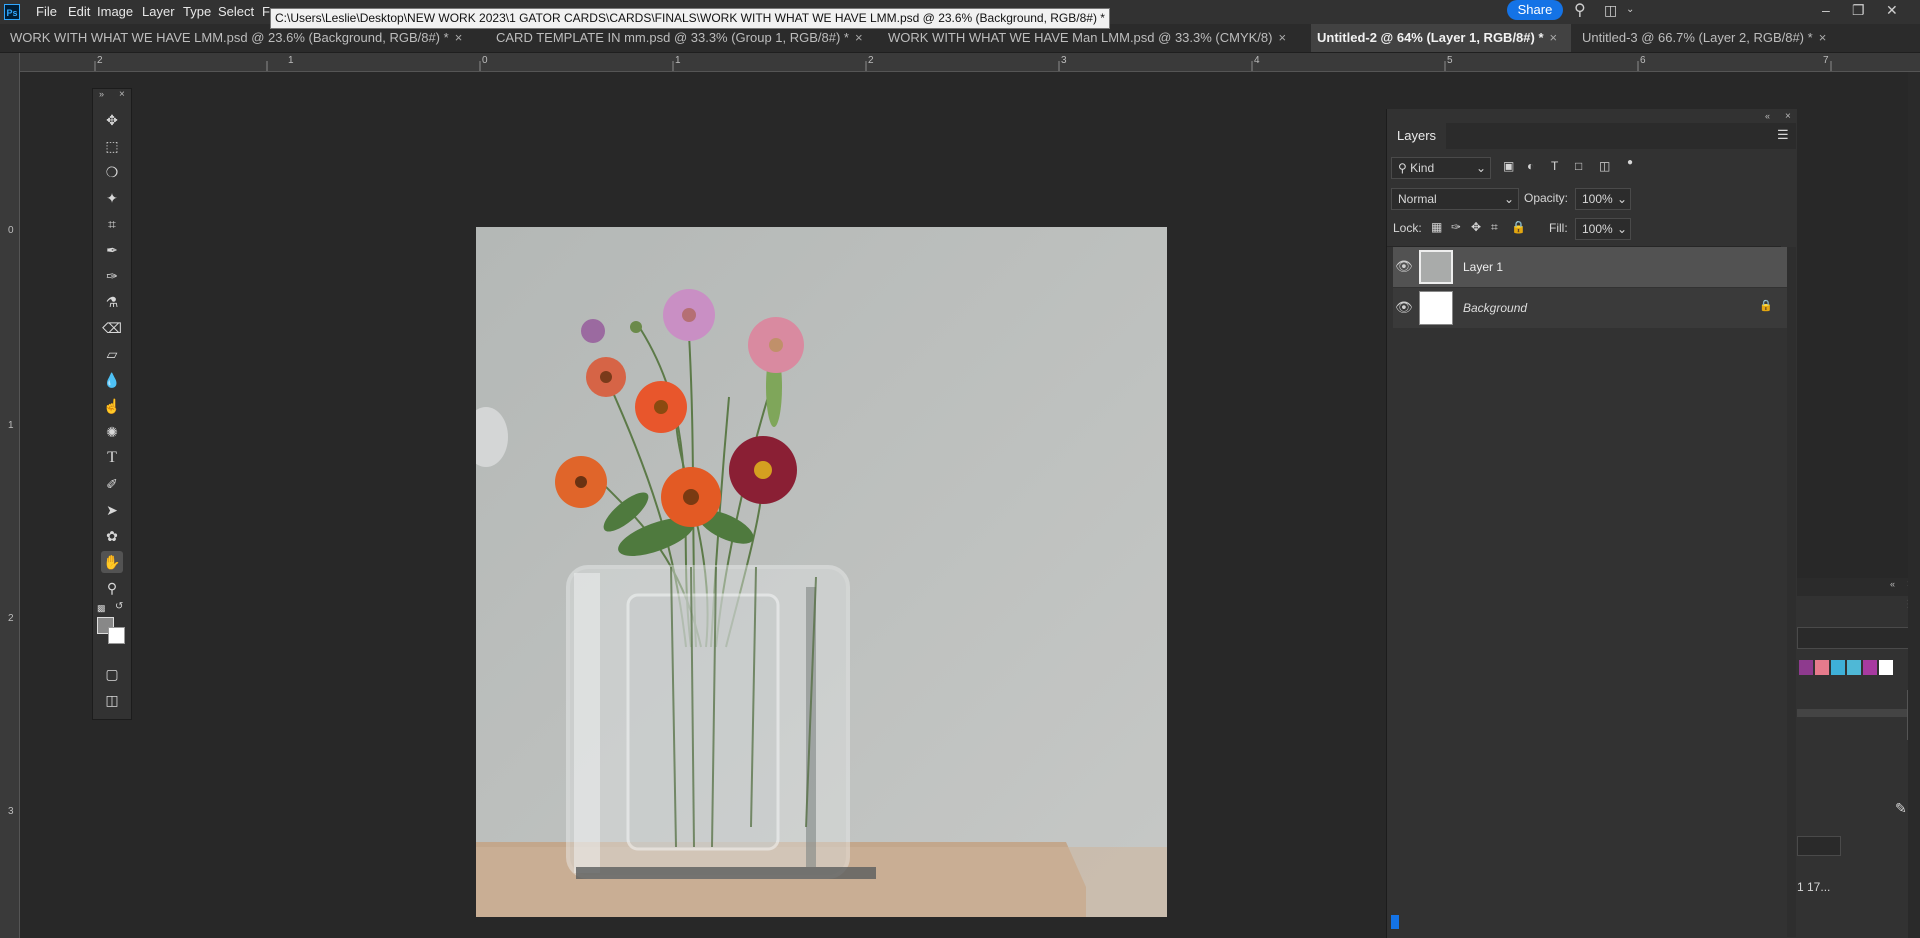  I want to click on menu-file: File, so click(46, 11).